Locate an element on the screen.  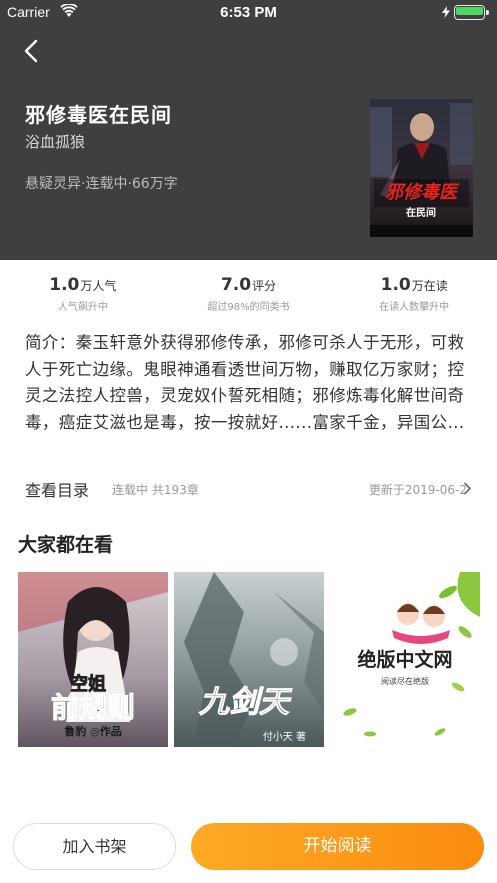
stat-readers: 1.0万在读 在读人数攀升中 is located at coordinates (414, 291).